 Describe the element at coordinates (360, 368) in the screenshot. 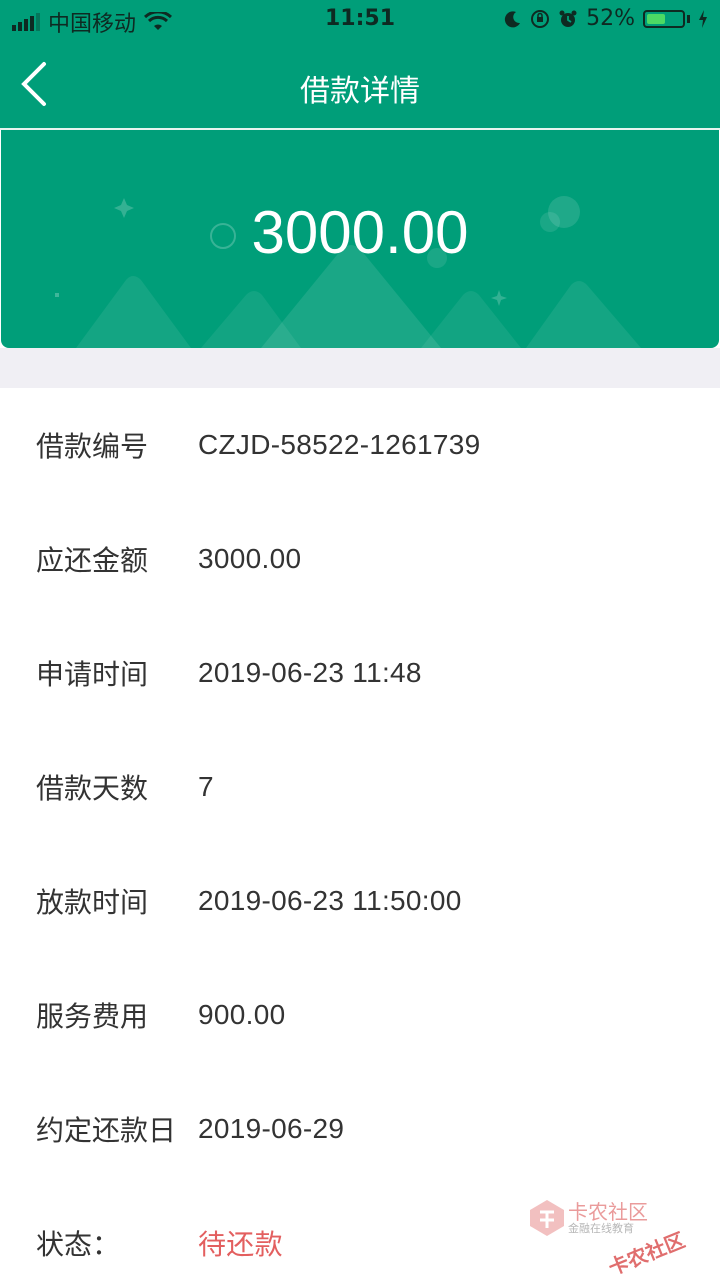

I see `section-divider` at that location.